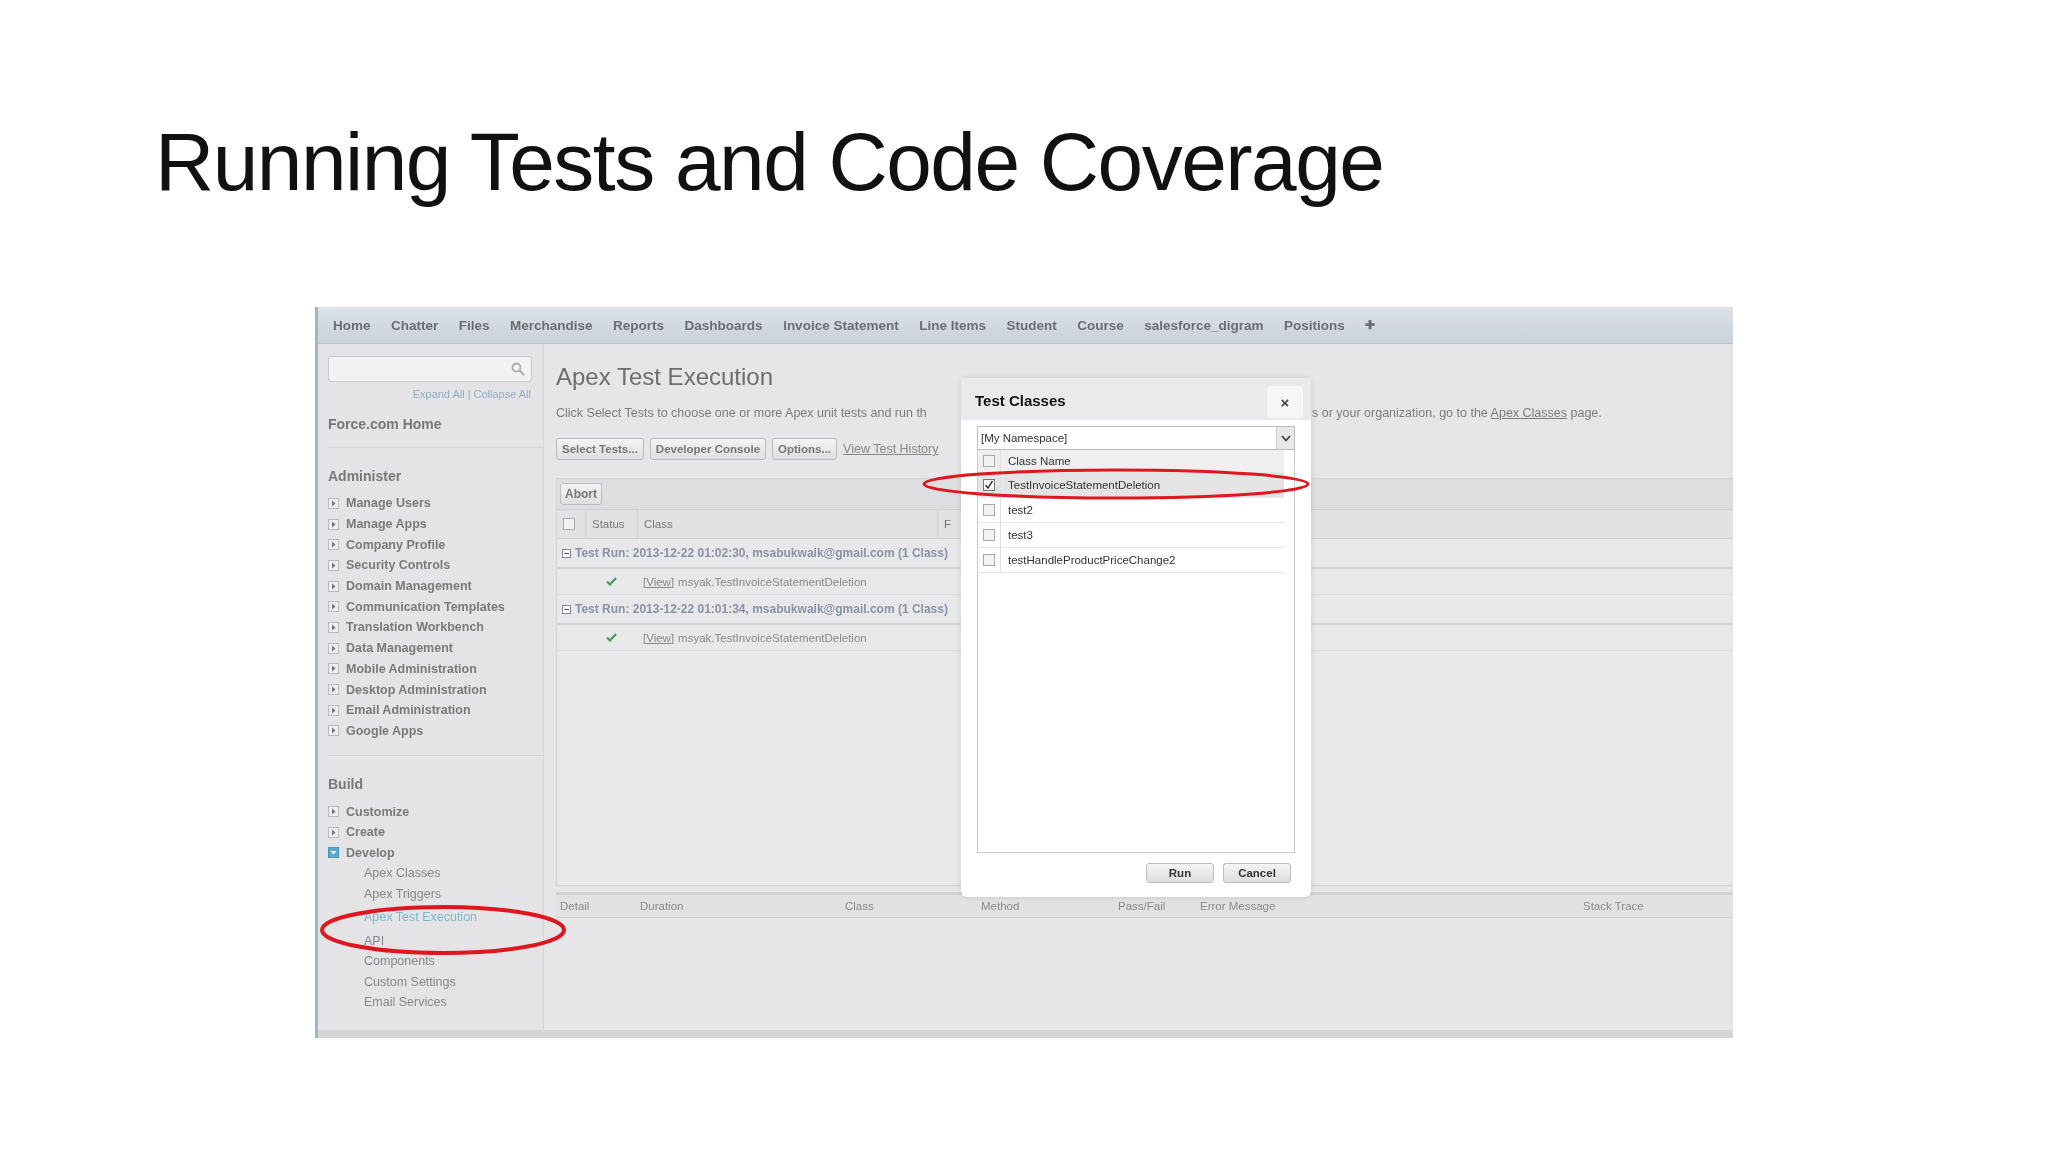 The width and height of the screenshot is (2048, 1152). What do you see at coordinates (551, 325) in the screenshot?
I see `nav-tab: Merchandise` at bounding box center [551, 325].